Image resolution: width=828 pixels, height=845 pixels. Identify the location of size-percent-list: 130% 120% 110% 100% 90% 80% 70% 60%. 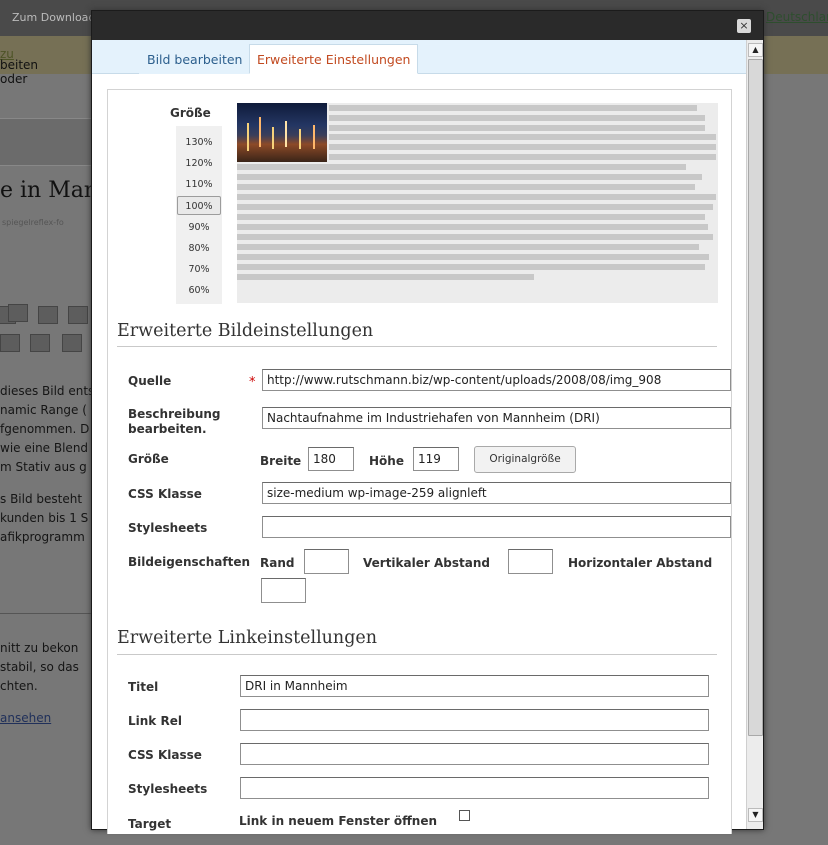
(199, 215).